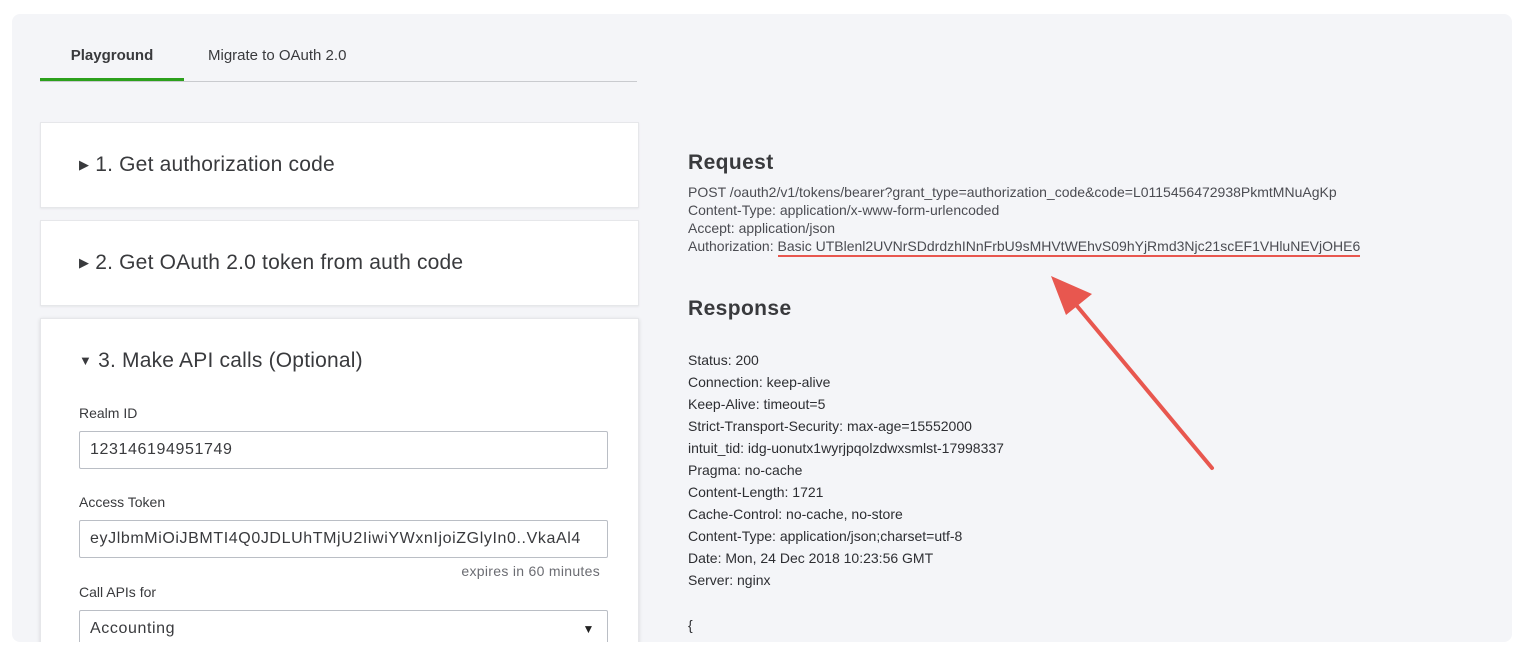 This screenshot has height=666, width=1526. What do you see at coordinates (343, 450) in the screenshot?
I see `realm-id-input: 123146194951749` at bounding box center [343, 450].